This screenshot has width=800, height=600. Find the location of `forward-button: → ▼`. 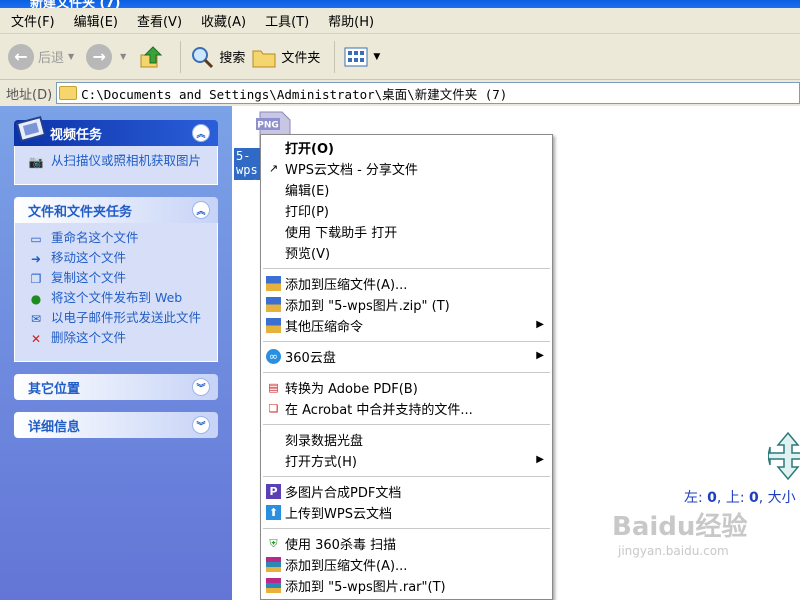

forward-button: → ▼ is located at coordinates (109, 57).